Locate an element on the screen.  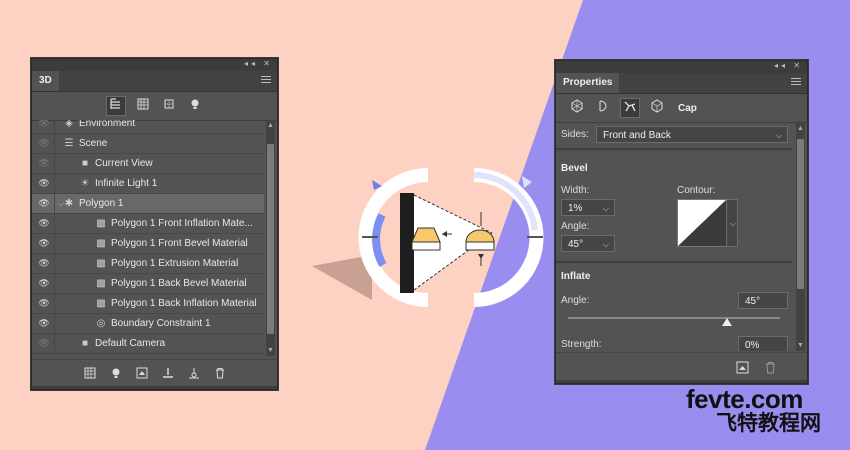
right-marker is located at coordinates (527, 182).